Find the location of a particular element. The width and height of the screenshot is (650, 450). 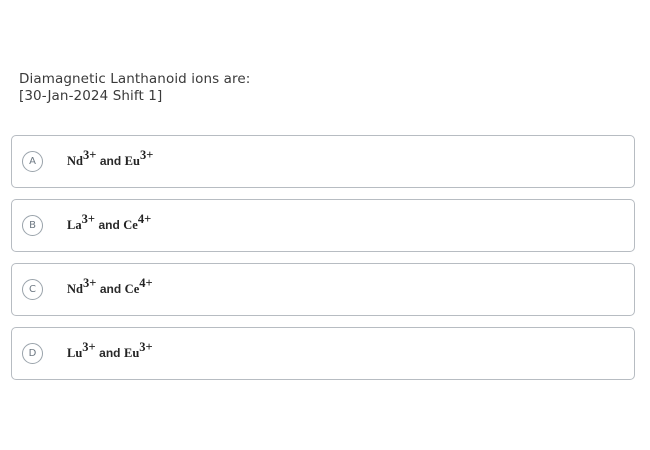

option-letter-badge: D is located at coordinates (32, 353).